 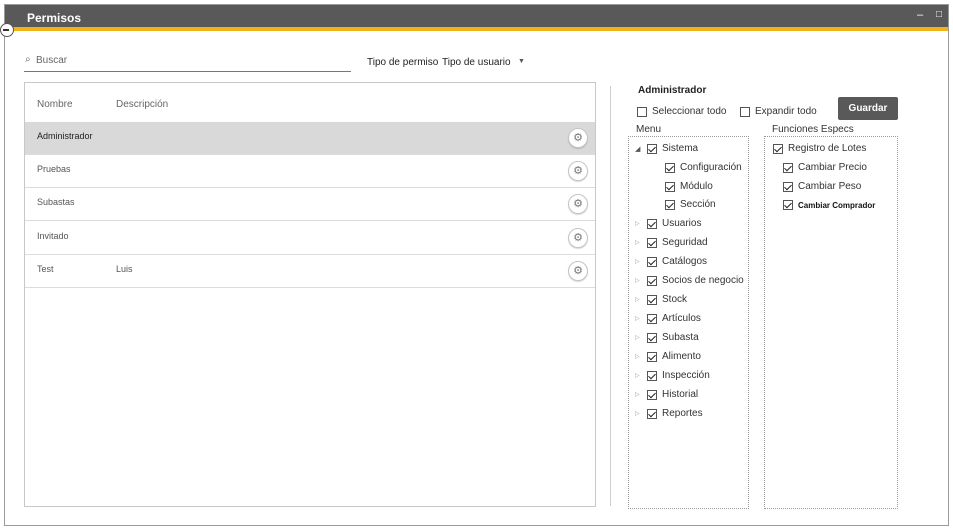 I want to click on tree-node-seguridad: ▷ Seguridad, so click(x=671, y=242).